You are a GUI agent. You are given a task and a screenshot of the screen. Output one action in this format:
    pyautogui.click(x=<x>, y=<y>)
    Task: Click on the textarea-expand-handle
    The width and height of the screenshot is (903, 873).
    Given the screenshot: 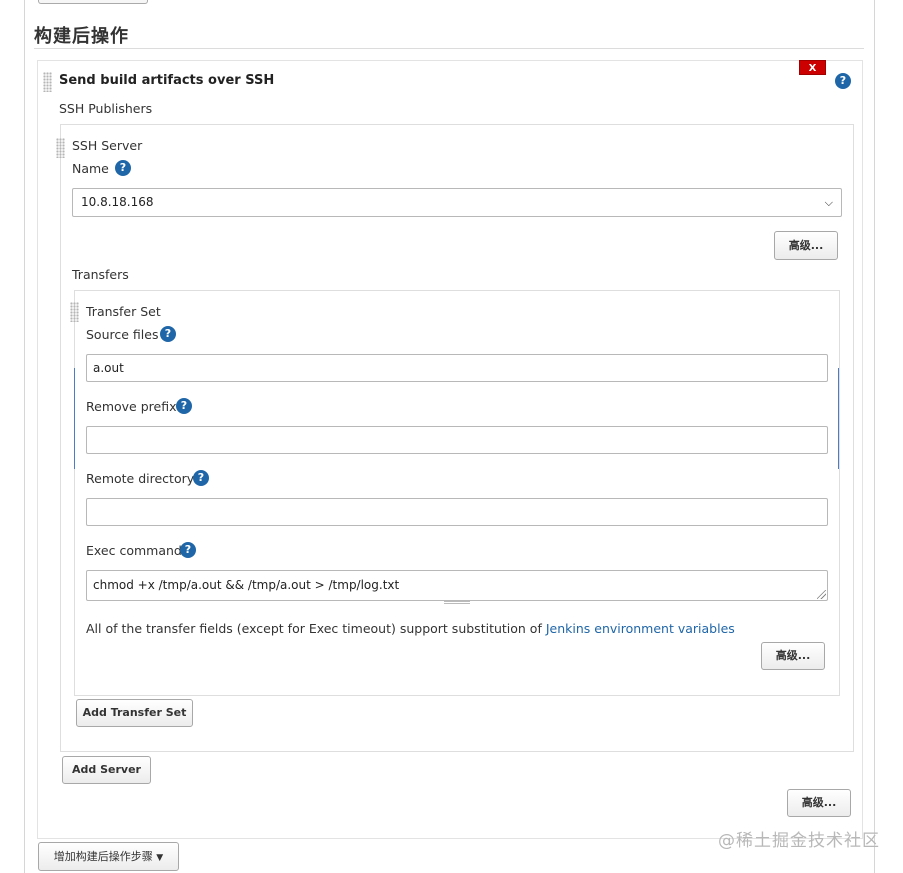 What is the action you would take?
    pyautogui.click(x=457, y=602)
    